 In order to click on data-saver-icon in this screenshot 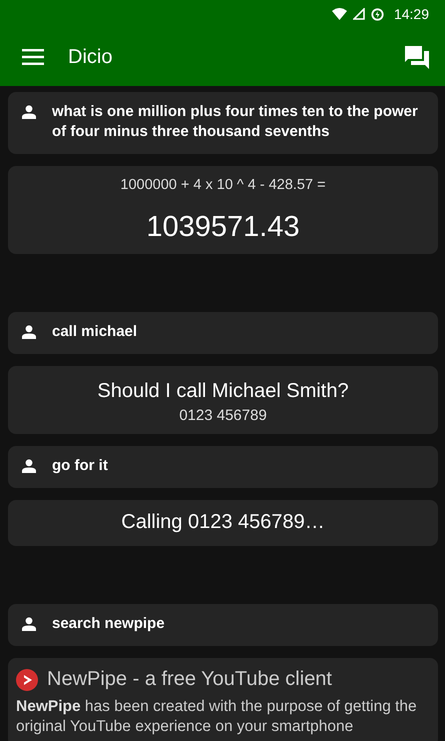, I will do `click(377, 14)`.